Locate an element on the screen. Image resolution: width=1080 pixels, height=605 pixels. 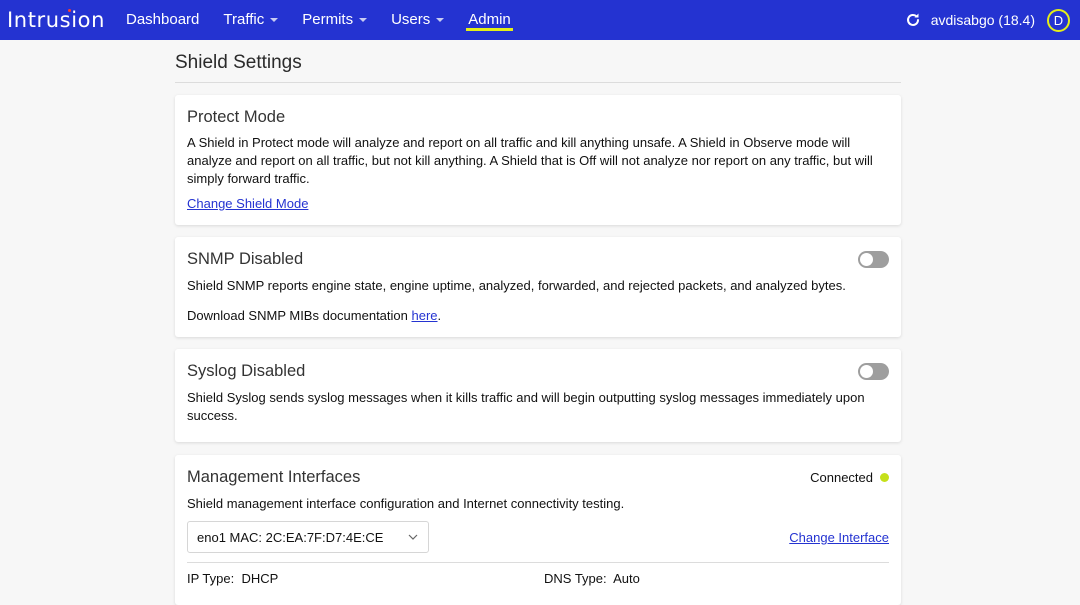
ip-type-value: DHCP is located at coordinates (260, 578).